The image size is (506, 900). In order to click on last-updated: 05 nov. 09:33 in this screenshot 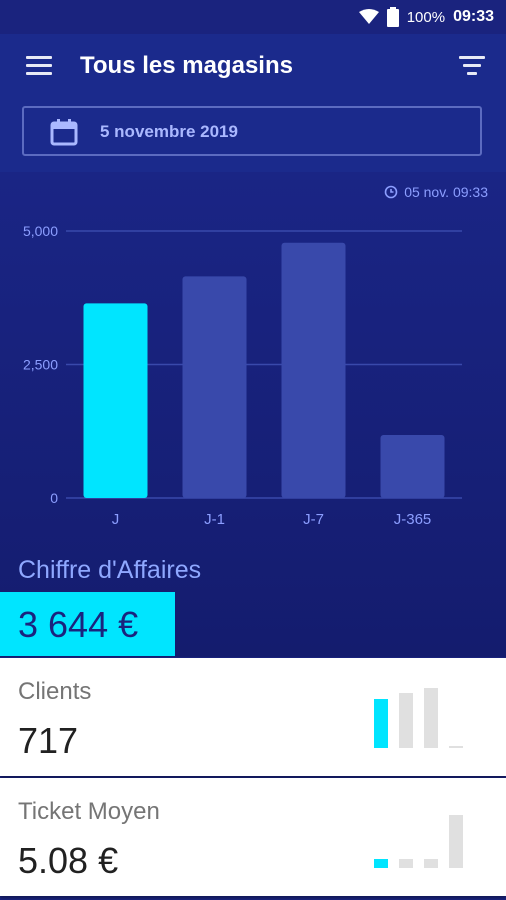, I will do `click(436, 192)`.